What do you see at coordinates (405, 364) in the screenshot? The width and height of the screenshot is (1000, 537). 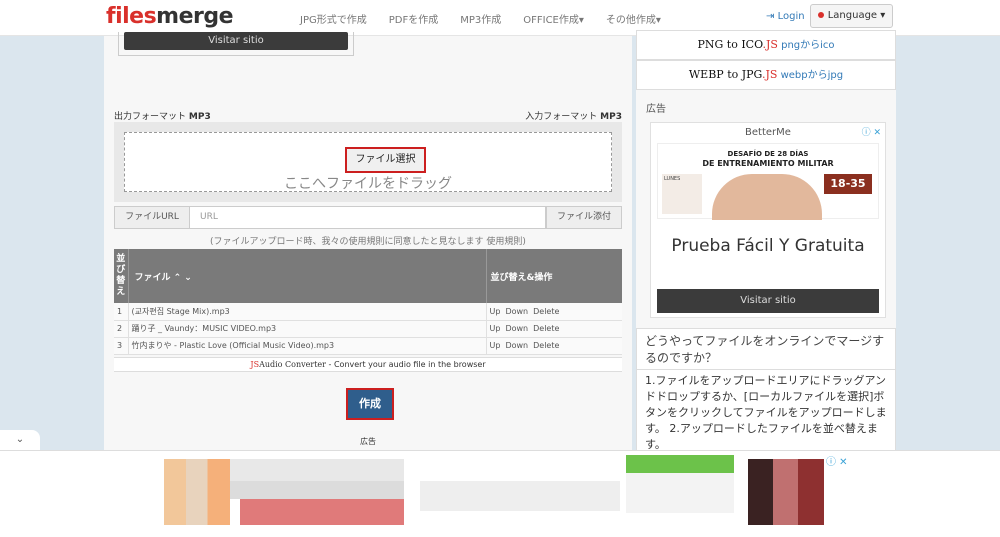 I see `converter-tagline: - Convert your audio file in the browser` at bounding box center [405, 364].